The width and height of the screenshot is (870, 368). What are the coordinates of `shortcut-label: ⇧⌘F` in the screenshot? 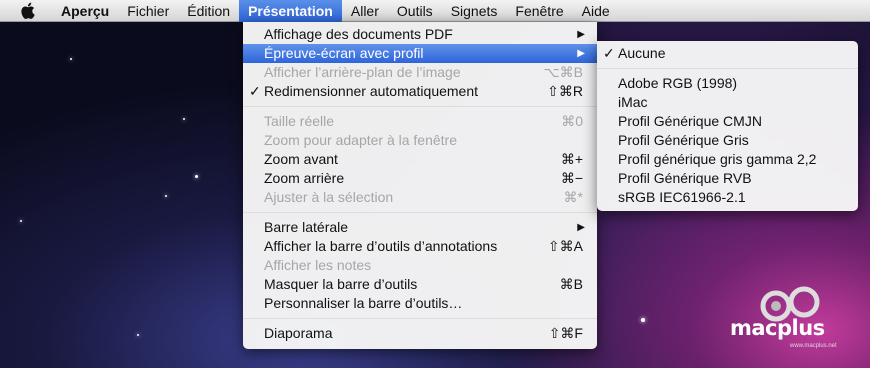 It's located at (565, 333).